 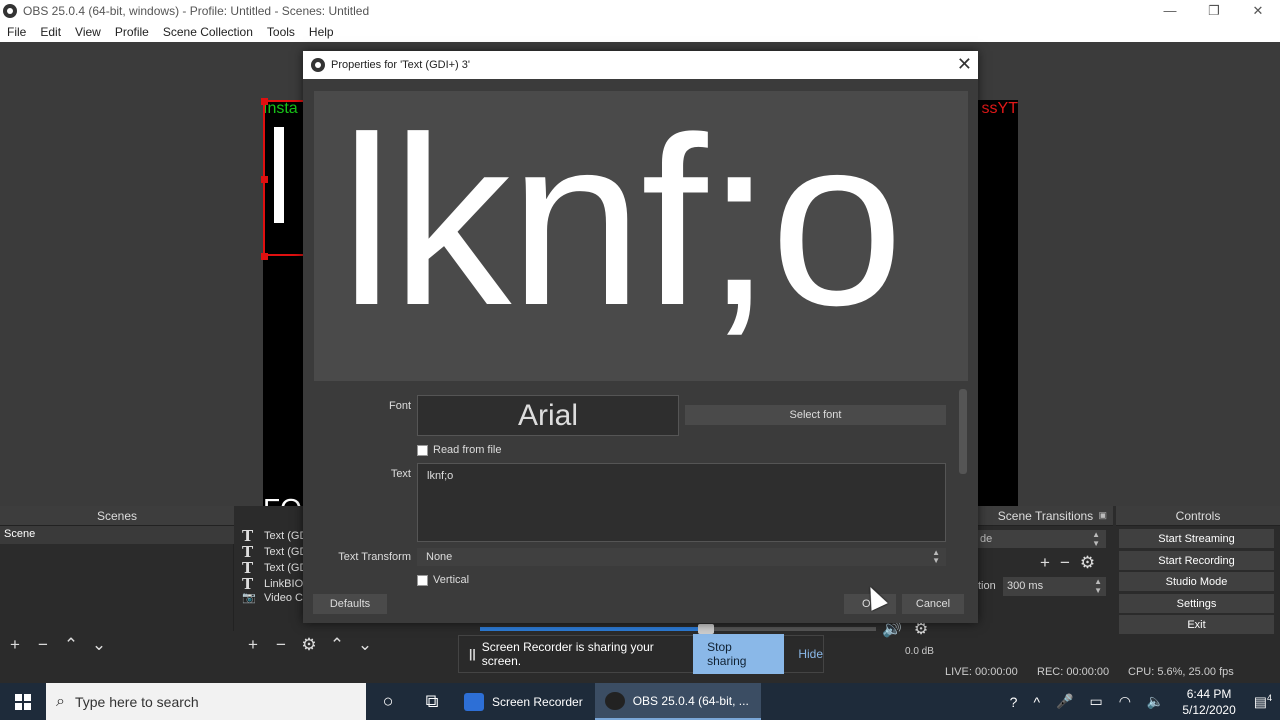 I want to click on cancel-button: Cancel, so click(x=933, y=604).